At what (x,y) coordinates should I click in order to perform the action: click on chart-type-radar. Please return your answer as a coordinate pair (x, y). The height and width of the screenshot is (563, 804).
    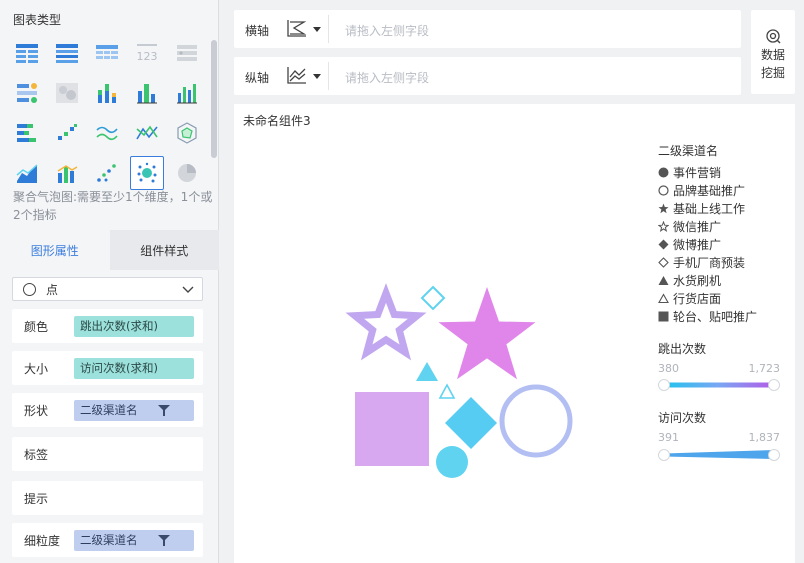
    Looking at the image, I should click on (187, 133).